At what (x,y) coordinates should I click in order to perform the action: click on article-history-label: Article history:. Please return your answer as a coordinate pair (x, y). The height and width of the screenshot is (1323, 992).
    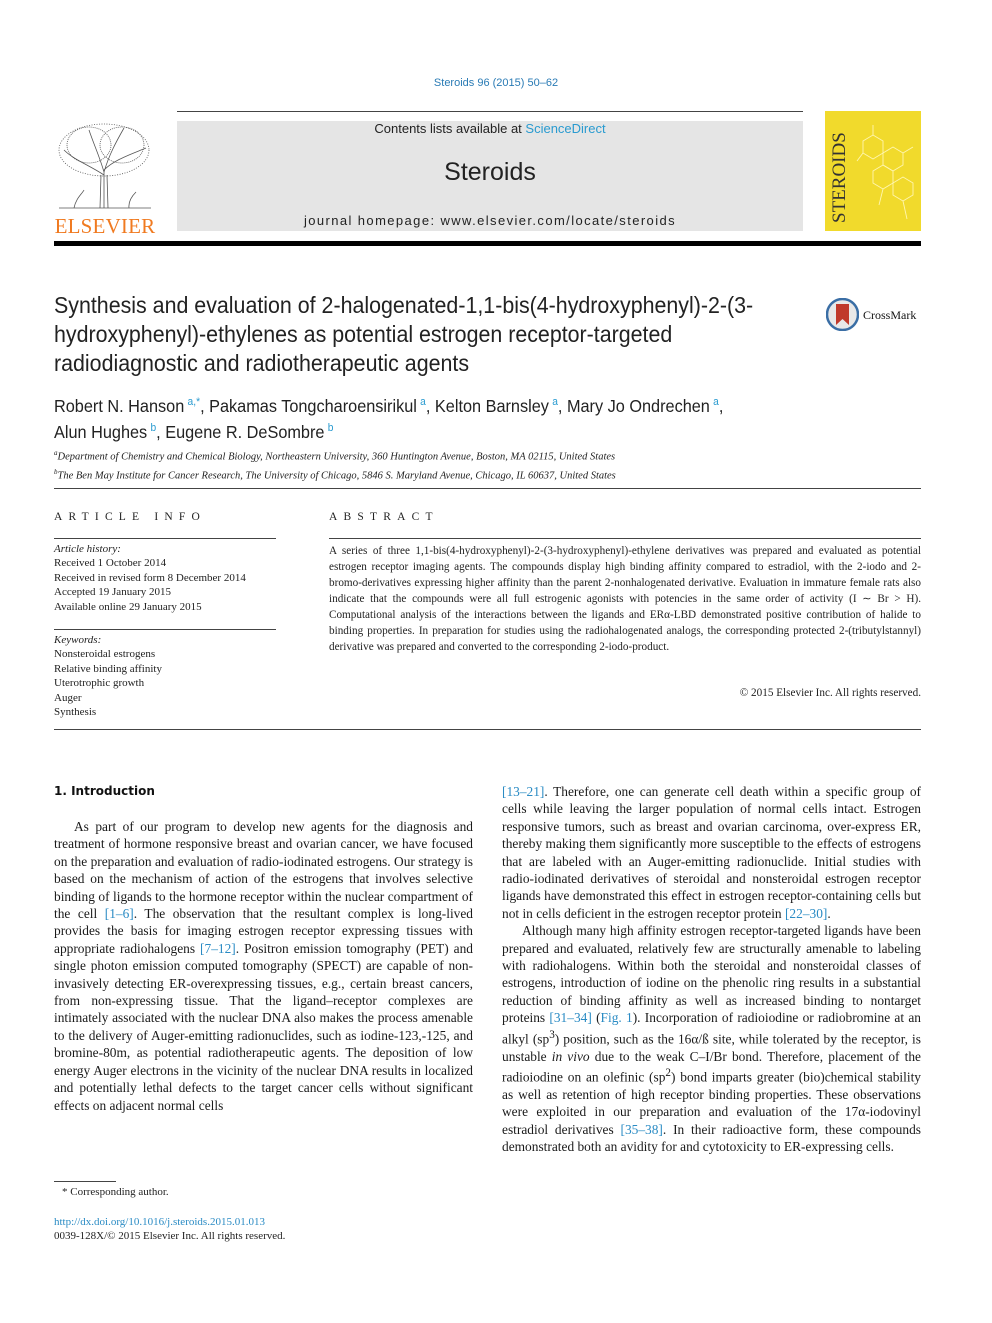
    Looking at the image, I should click on (87, 549).